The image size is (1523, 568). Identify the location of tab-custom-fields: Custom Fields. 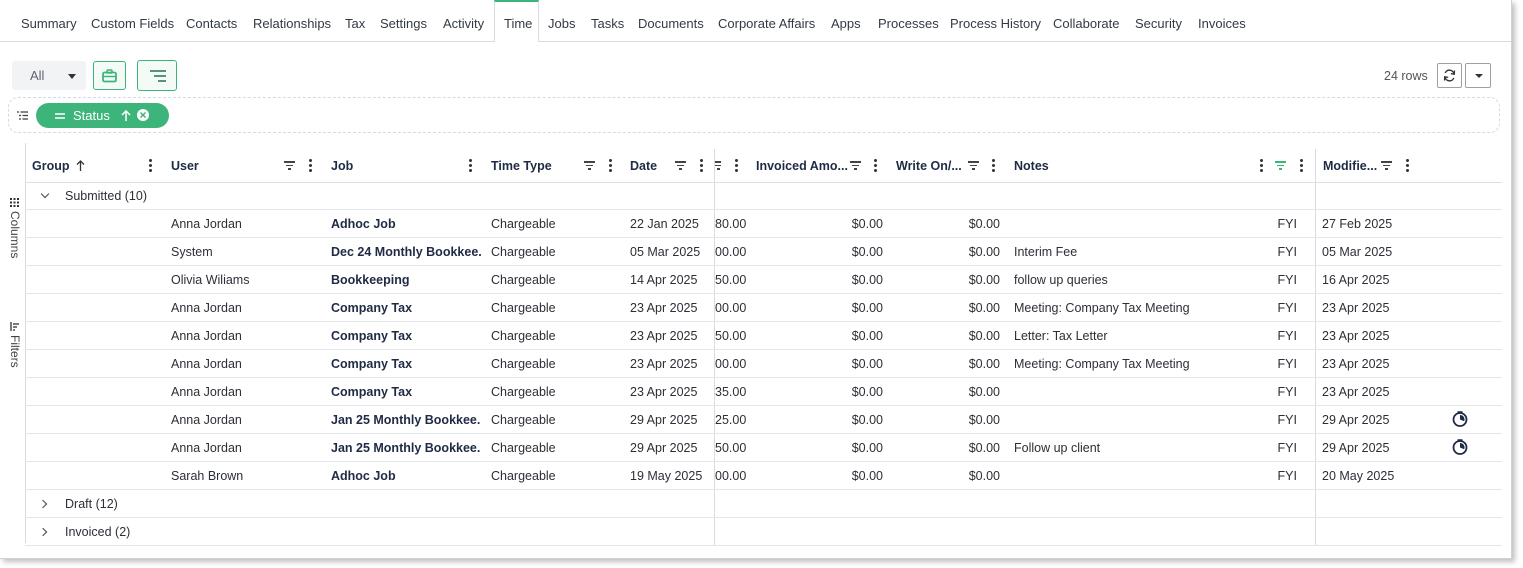
(132, 20).